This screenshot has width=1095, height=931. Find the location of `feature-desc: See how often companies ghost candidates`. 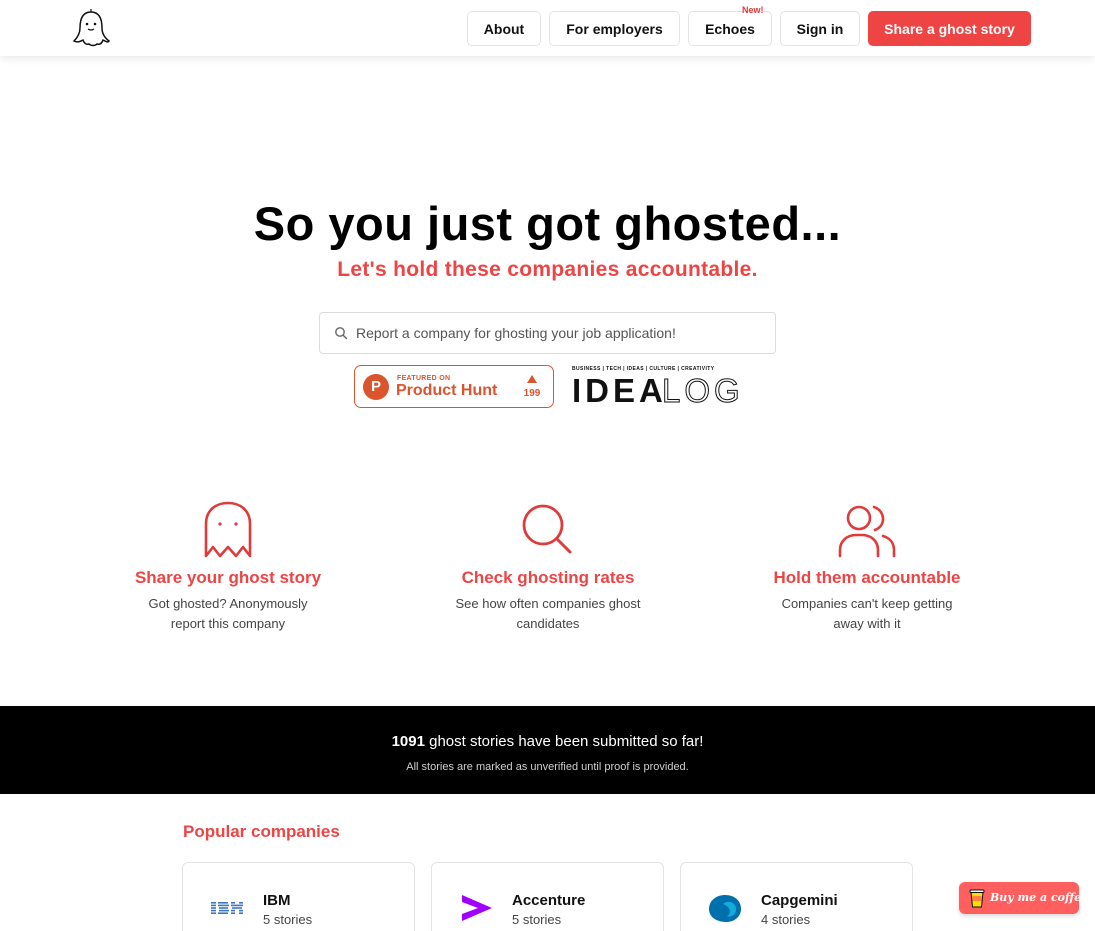

feature-desc: See how often companies ghost candidates is located at coordinates (548, 613).